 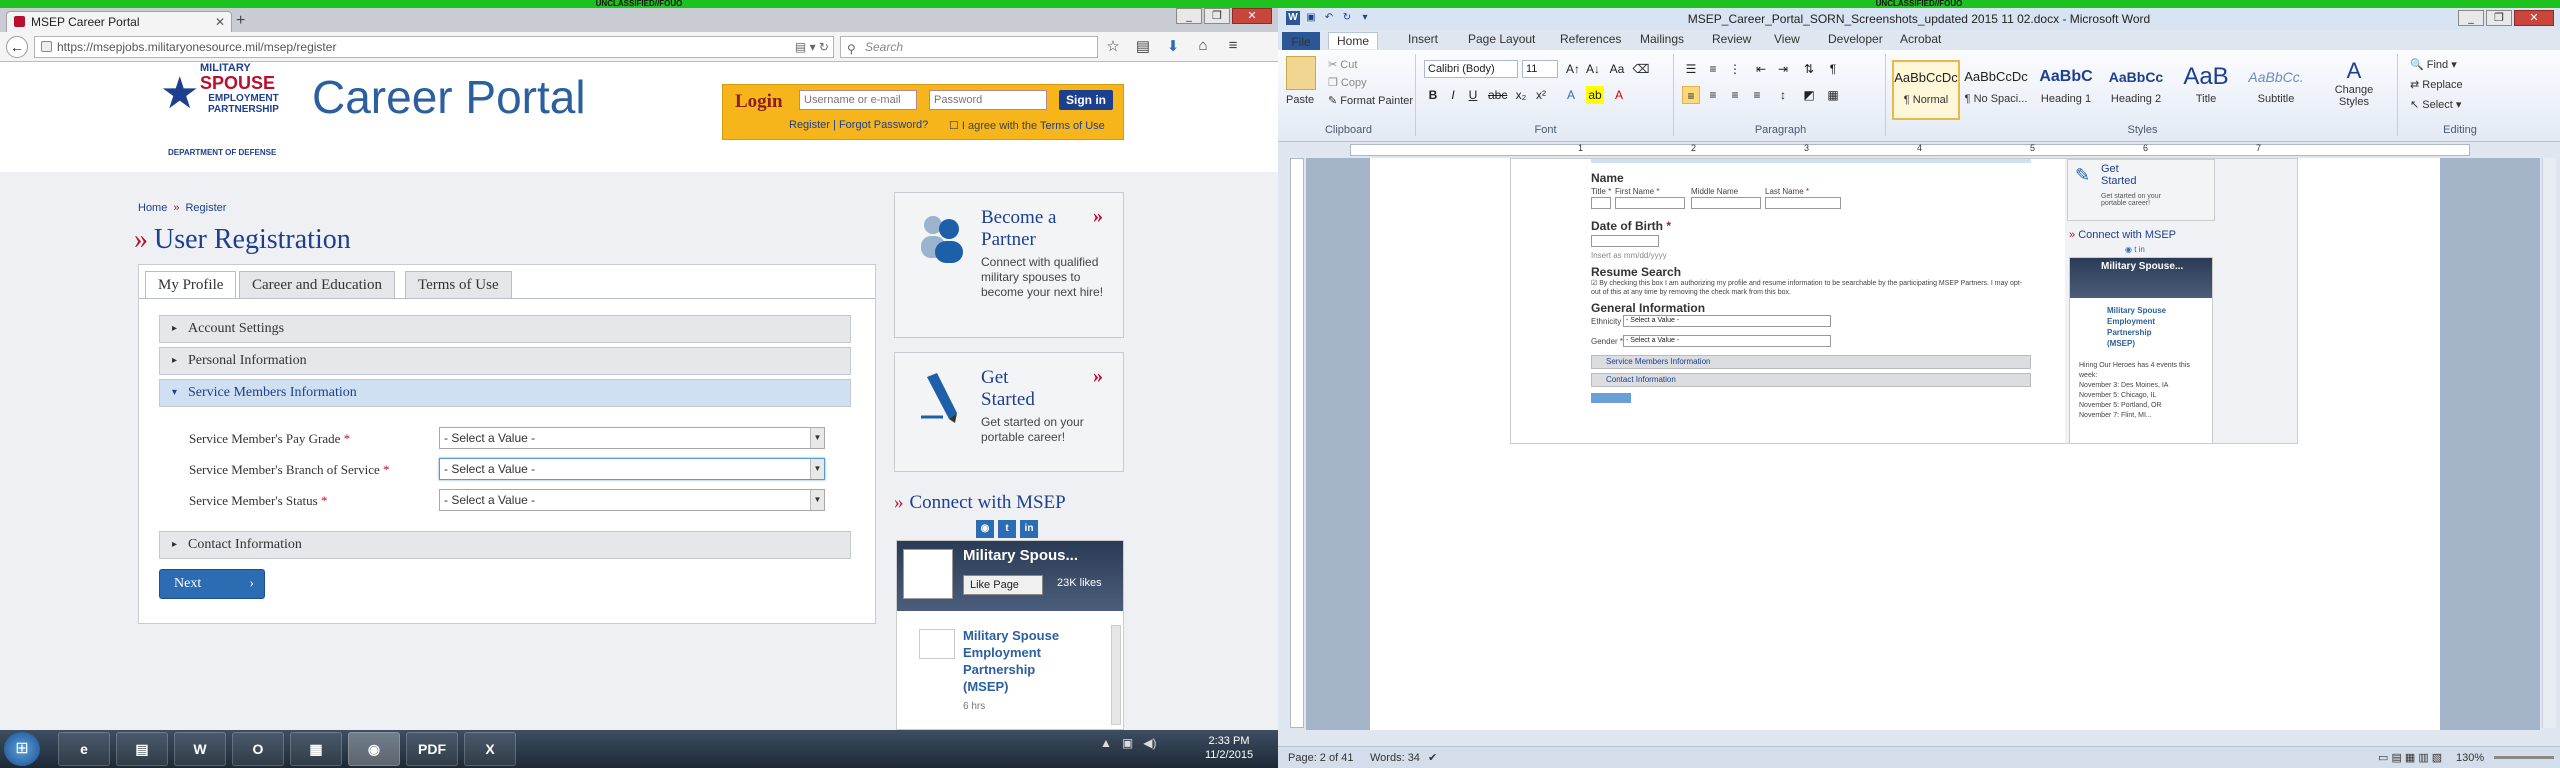 What do you see at coordinates (1521, 95) in the screenshot?
I see `subscript-icon: x₂` at bounding box center [1521, 95].